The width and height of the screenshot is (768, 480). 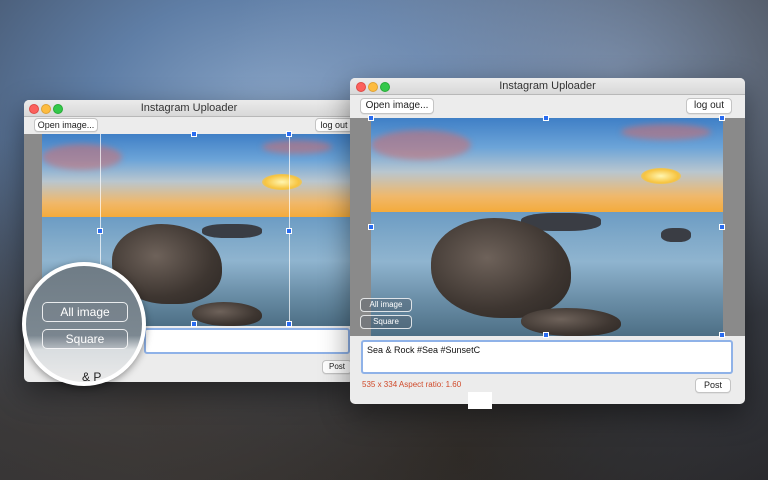 I want to click on caption-field, so click(x=247, y=341).